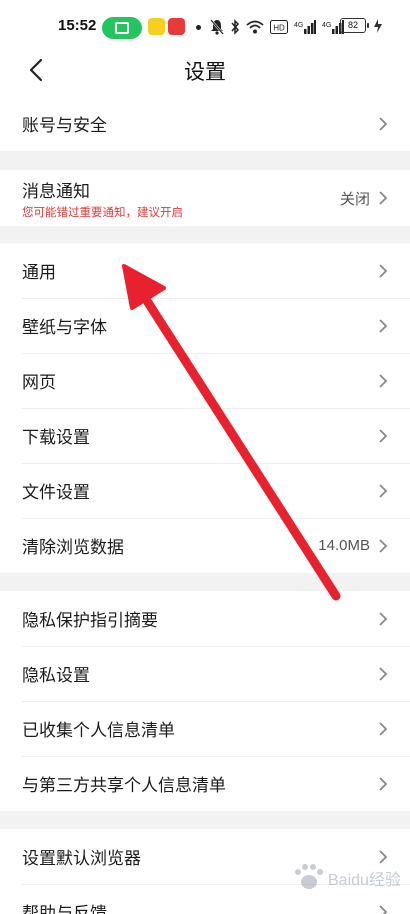  Describe the element at coordinates (378, 26) in the screenshot. I see `leaf-icon` at that location.